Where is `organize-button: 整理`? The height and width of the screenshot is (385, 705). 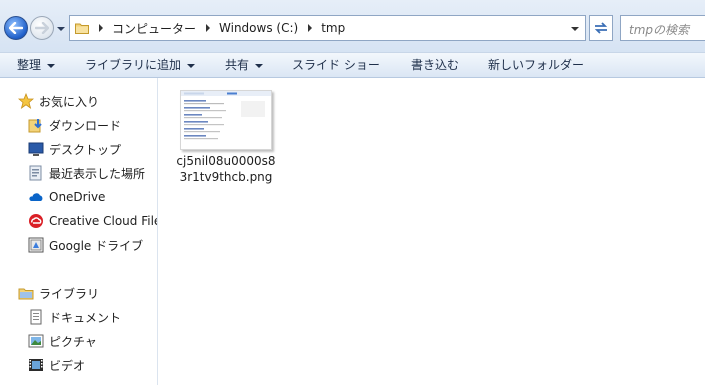 organize-button: 整理 is located at coordinates (36, 65).